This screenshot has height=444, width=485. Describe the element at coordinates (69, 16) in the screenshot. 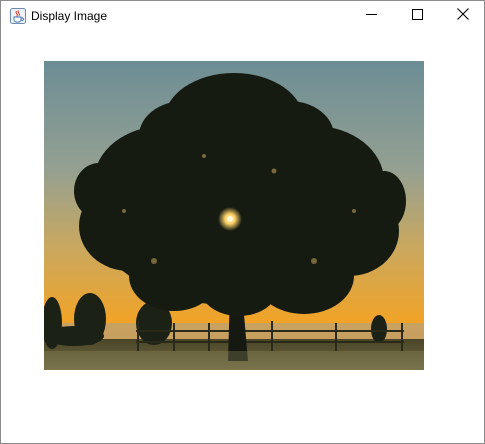

I see `window-title: Display Image` at that location.